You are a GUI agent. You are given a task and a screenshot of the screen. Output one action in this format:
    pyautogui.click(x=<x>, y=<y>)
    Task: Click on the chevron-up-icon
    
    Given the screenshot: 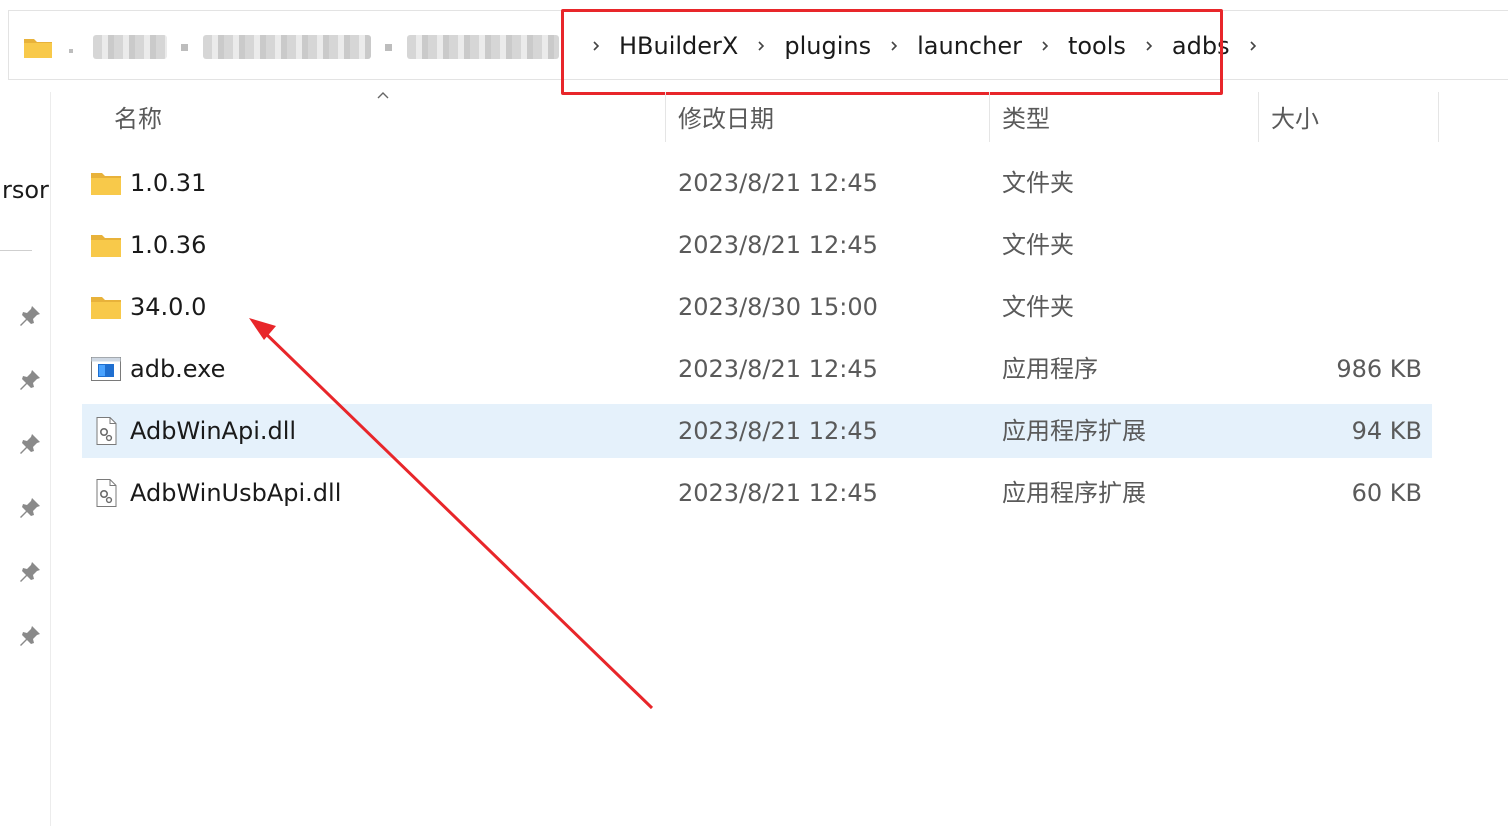 What is the action you would take?
    pyautogui.click(x=383, y=95)
    